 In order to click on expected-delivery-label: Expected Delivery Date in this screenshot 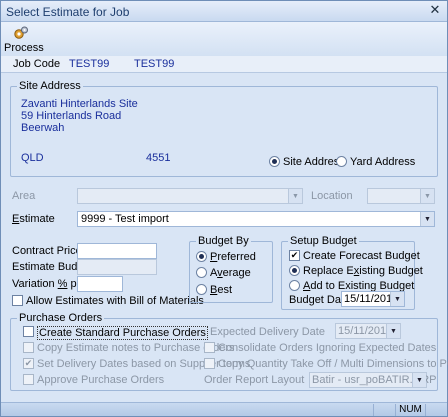, I will do `click(267, 332)`.